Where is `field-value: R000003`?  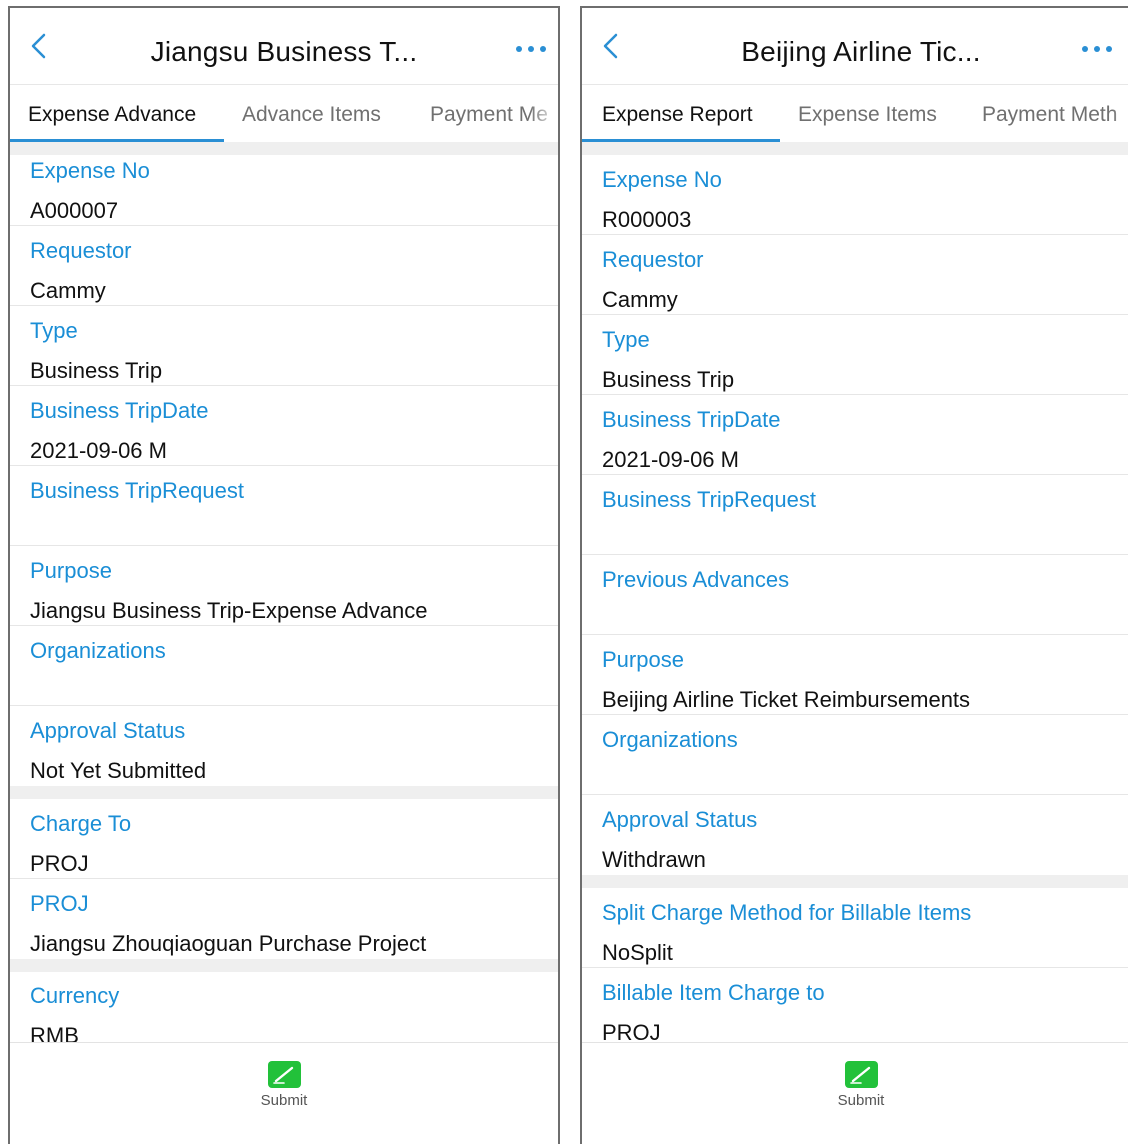 field-value: R000003 is located at coordinates (646, 220).